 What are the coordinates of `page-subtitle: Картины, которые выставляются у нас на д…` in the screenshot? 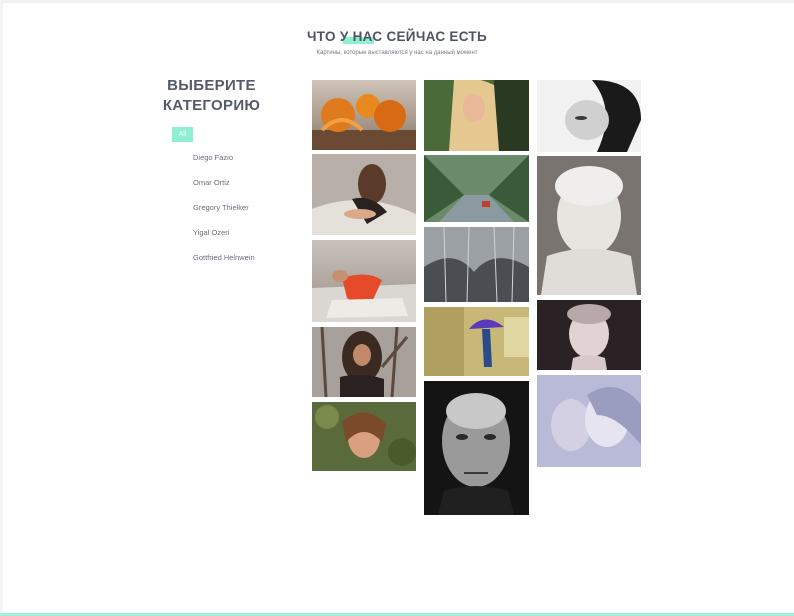 It's located at (397, 53).